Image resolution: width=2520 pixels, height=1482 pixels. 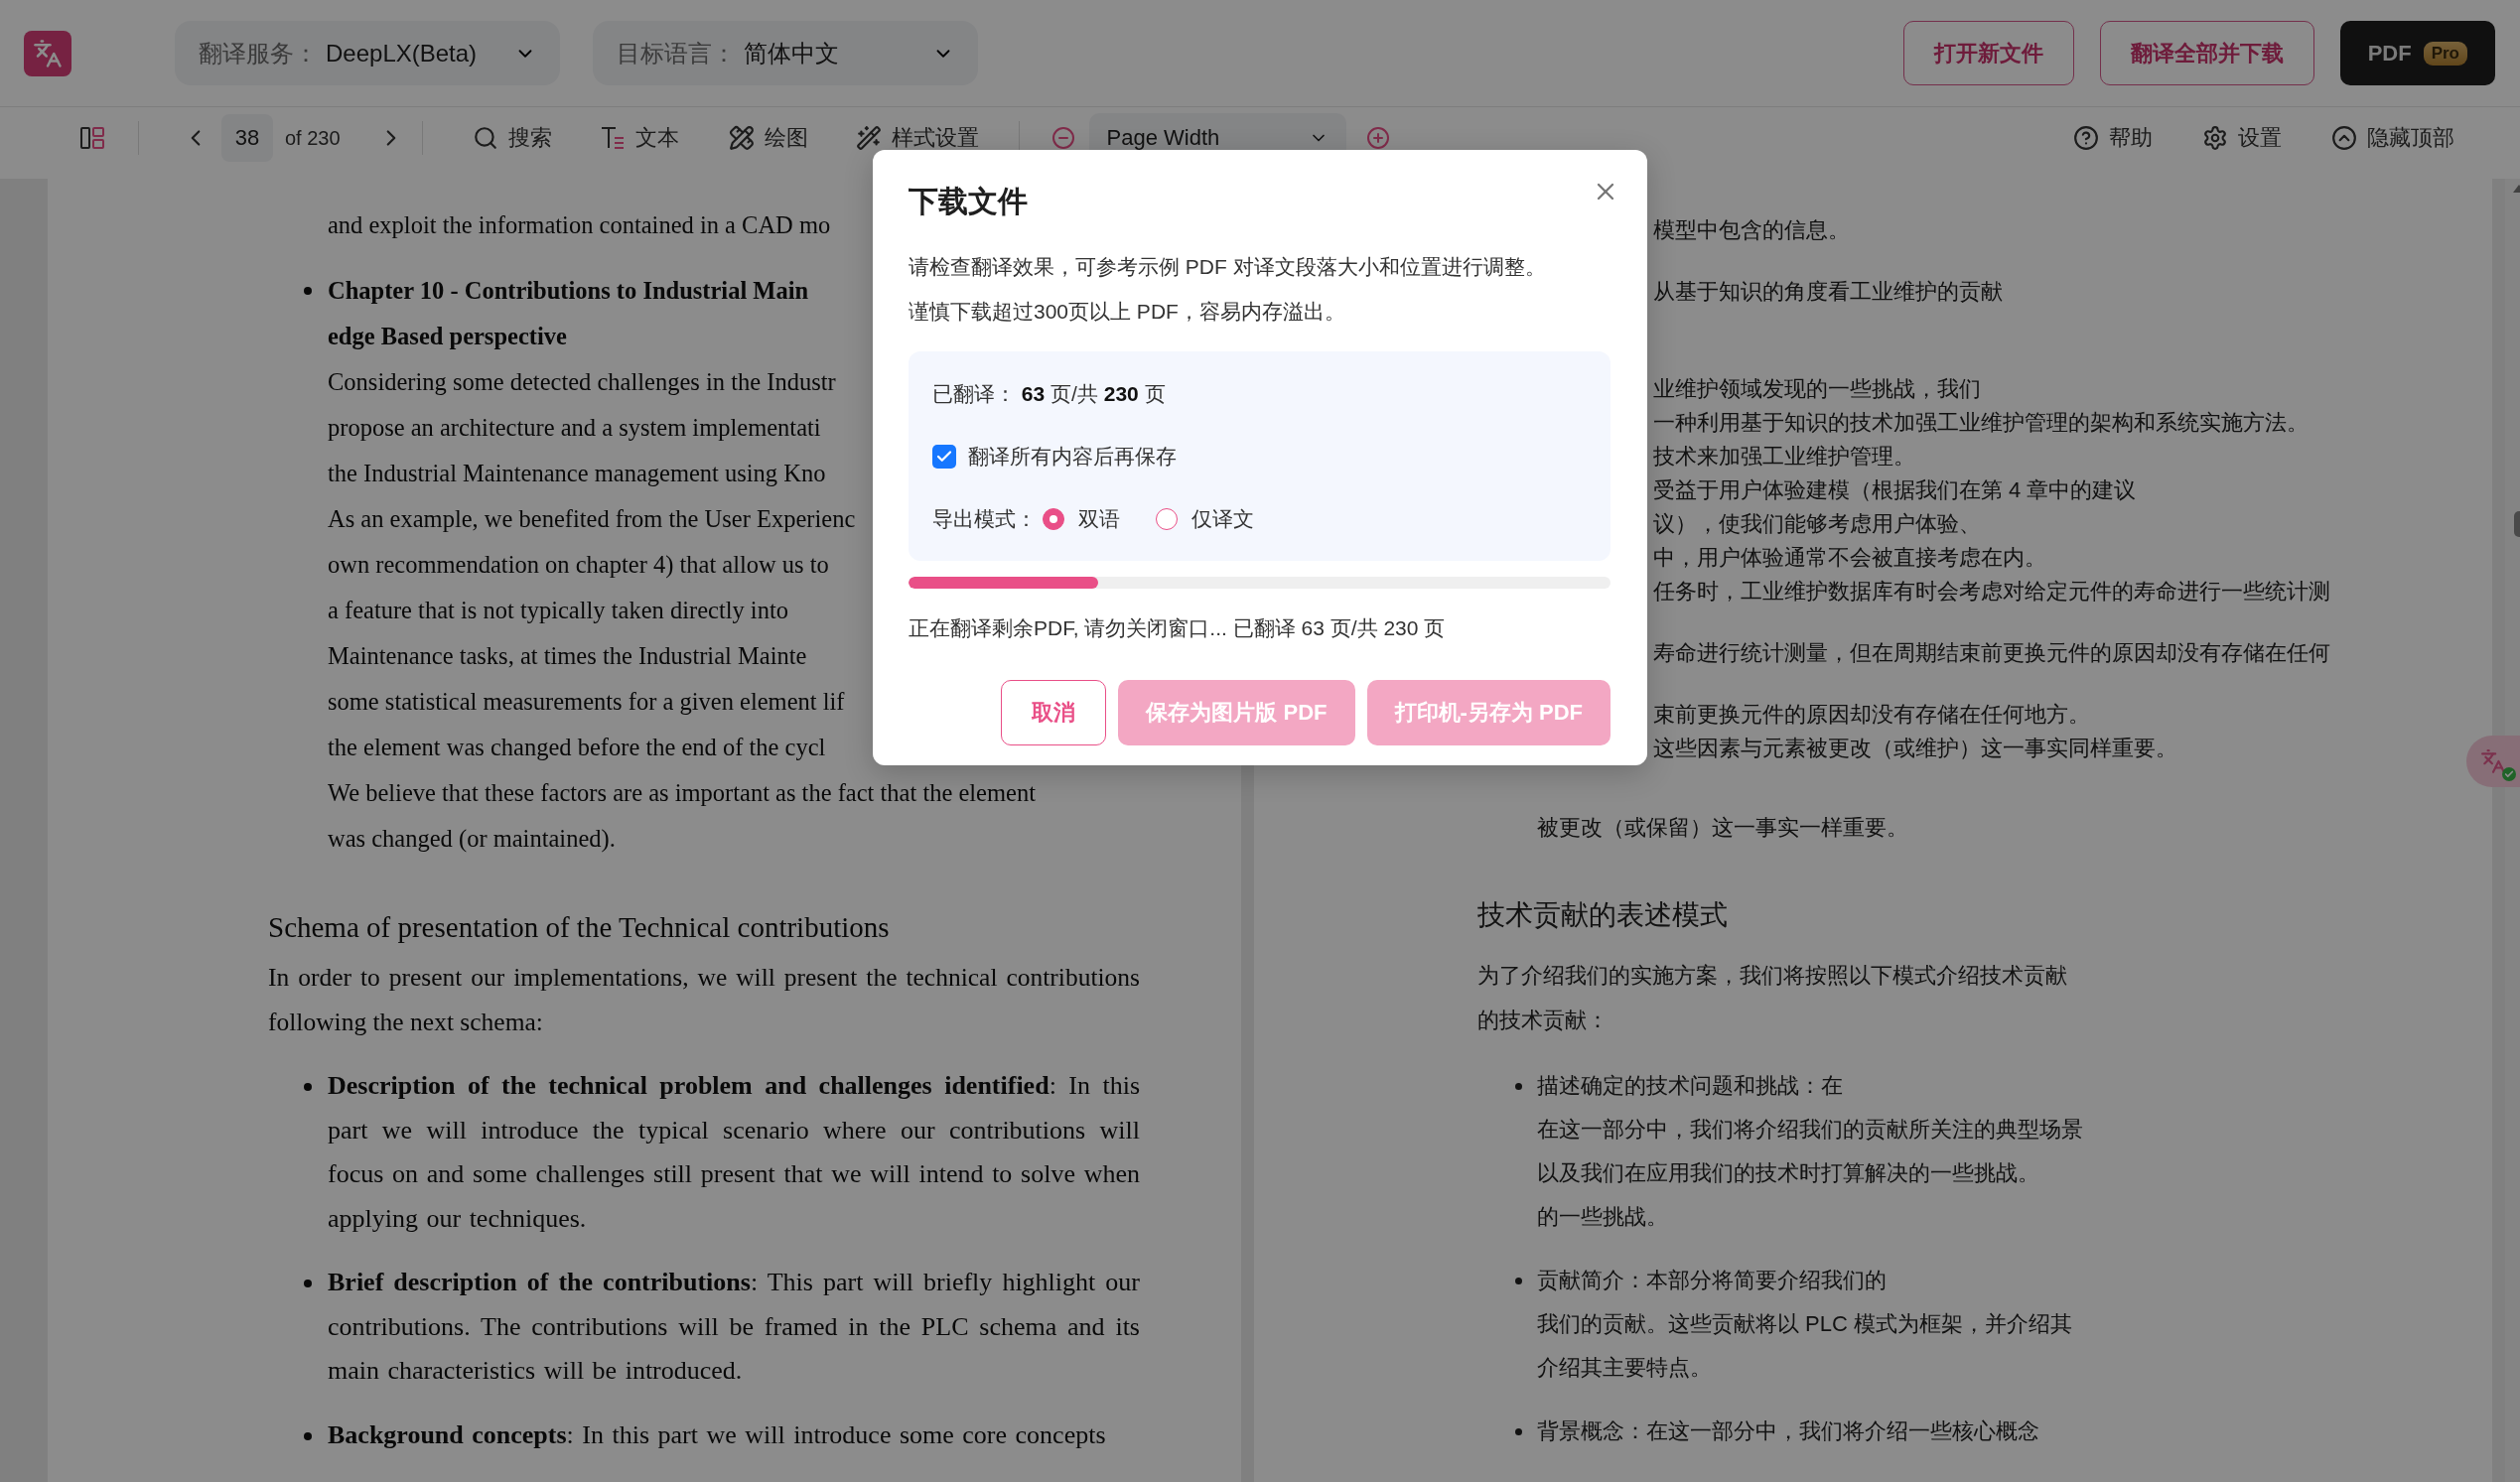 I want to click on zoom-in-icon, so click(x=1377, y=138).